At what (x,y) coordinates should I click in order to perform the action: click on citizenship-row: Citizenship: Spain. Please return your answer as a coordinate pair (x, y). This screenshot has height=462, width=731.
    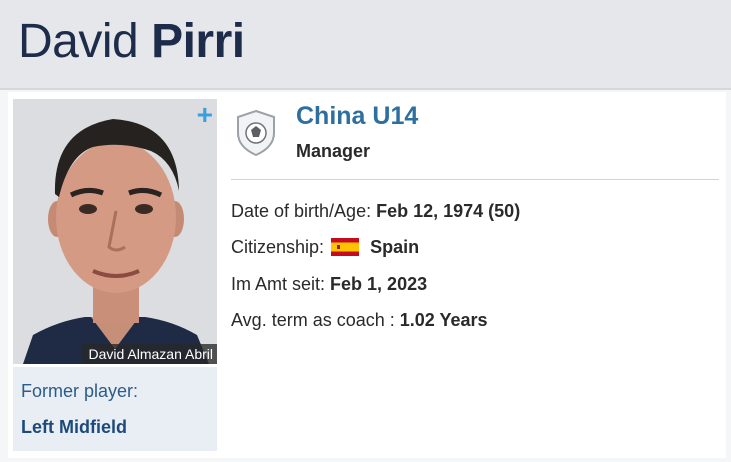
    Looking at the image, I should click on (325, 247).